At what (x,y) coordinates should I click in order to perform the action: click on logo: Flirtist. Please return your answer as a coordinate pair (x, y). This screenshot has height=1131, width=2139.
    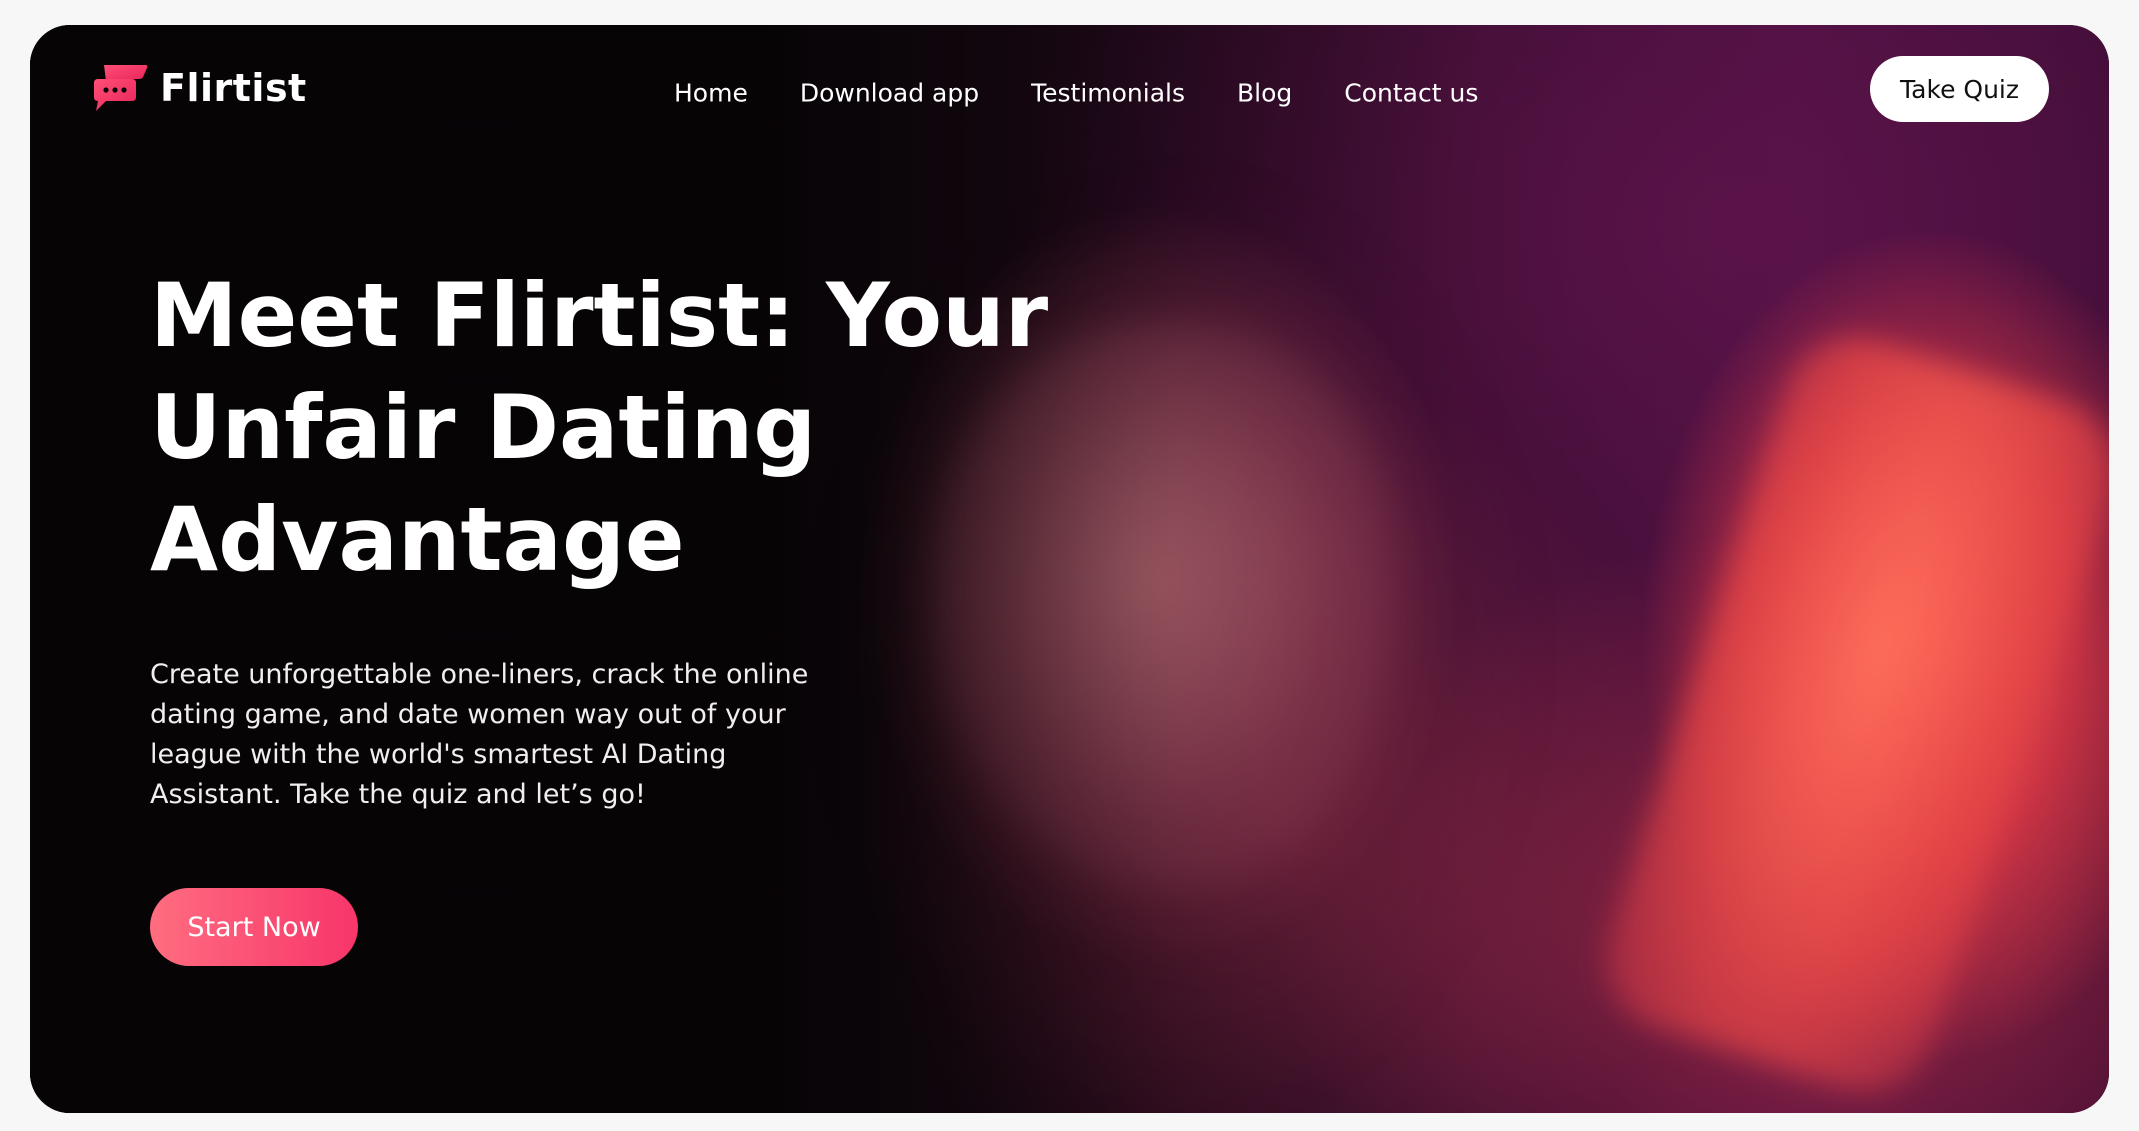
    Looking at the image, I should click on (198, 88).